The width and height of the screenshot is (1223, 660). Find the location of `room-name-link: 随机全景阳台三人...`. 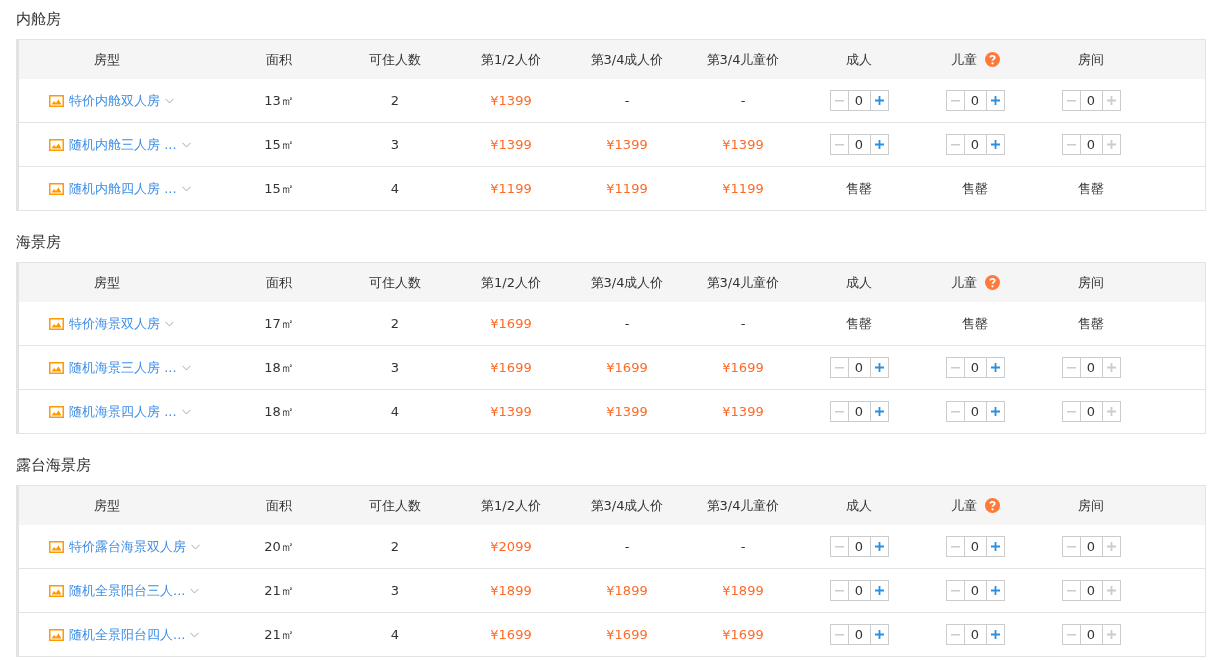

room-name-link: 随机全景阳台三人... is located at coordinates (127, 590).